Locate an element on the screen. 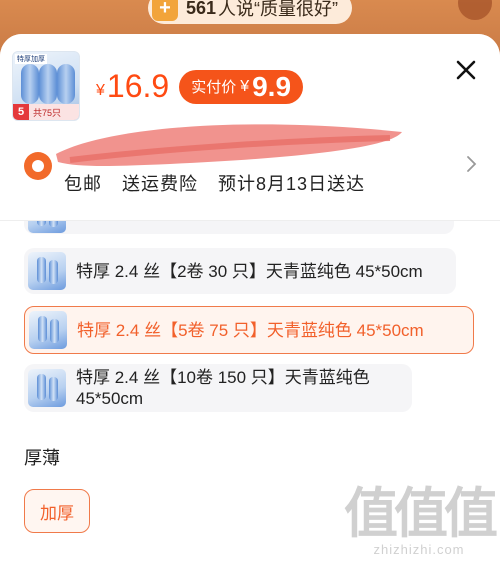 Image resolution: width=500 pixels, height=569 pixels. original-price: 16.9 is located at coordinates (138, 86).